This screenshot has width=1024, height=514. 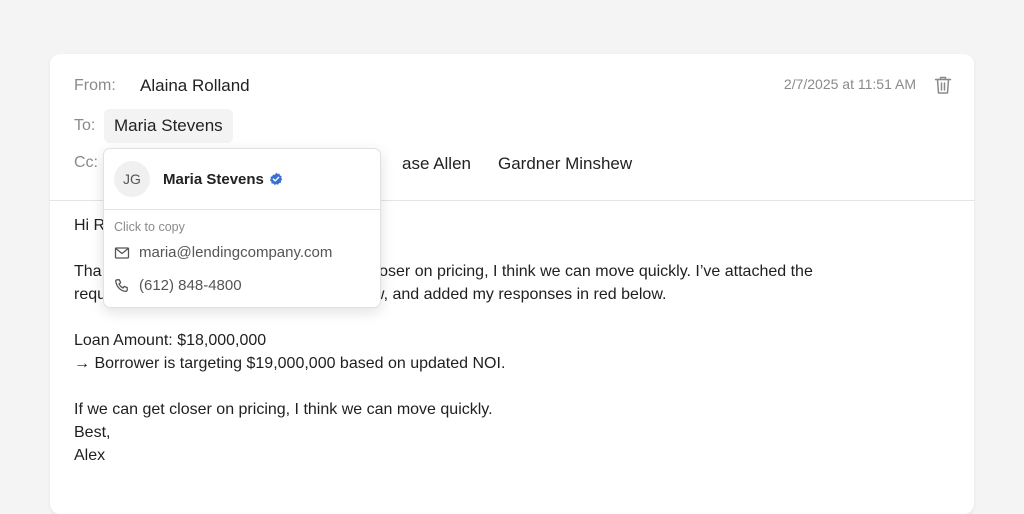 I want to click on cc-recipient: ase Allen, so click(x=436, y=164).